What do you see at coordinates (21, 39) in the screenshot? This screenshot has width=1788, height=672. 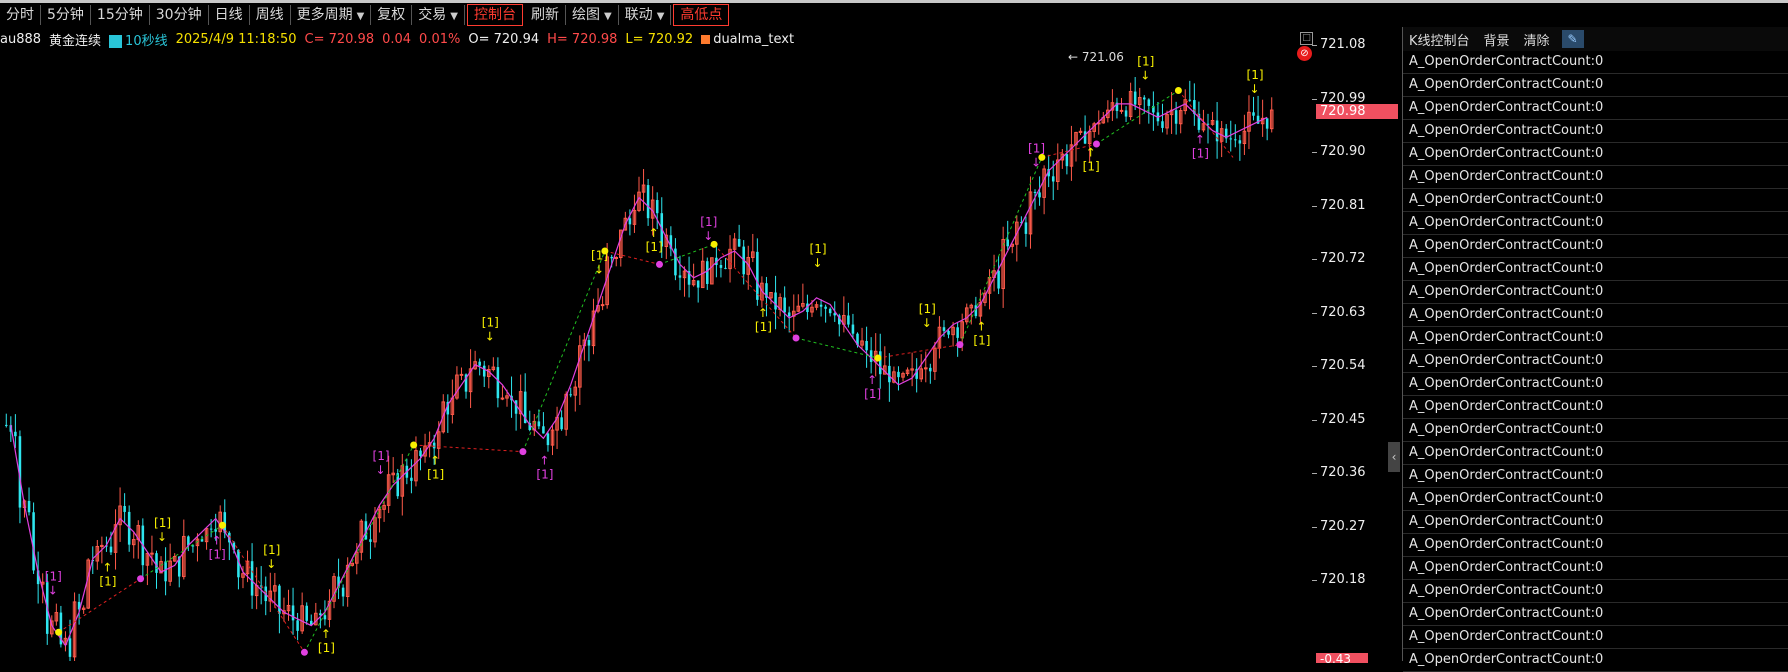 I see `symbol-code: au888` at bounding box center [21, 39].